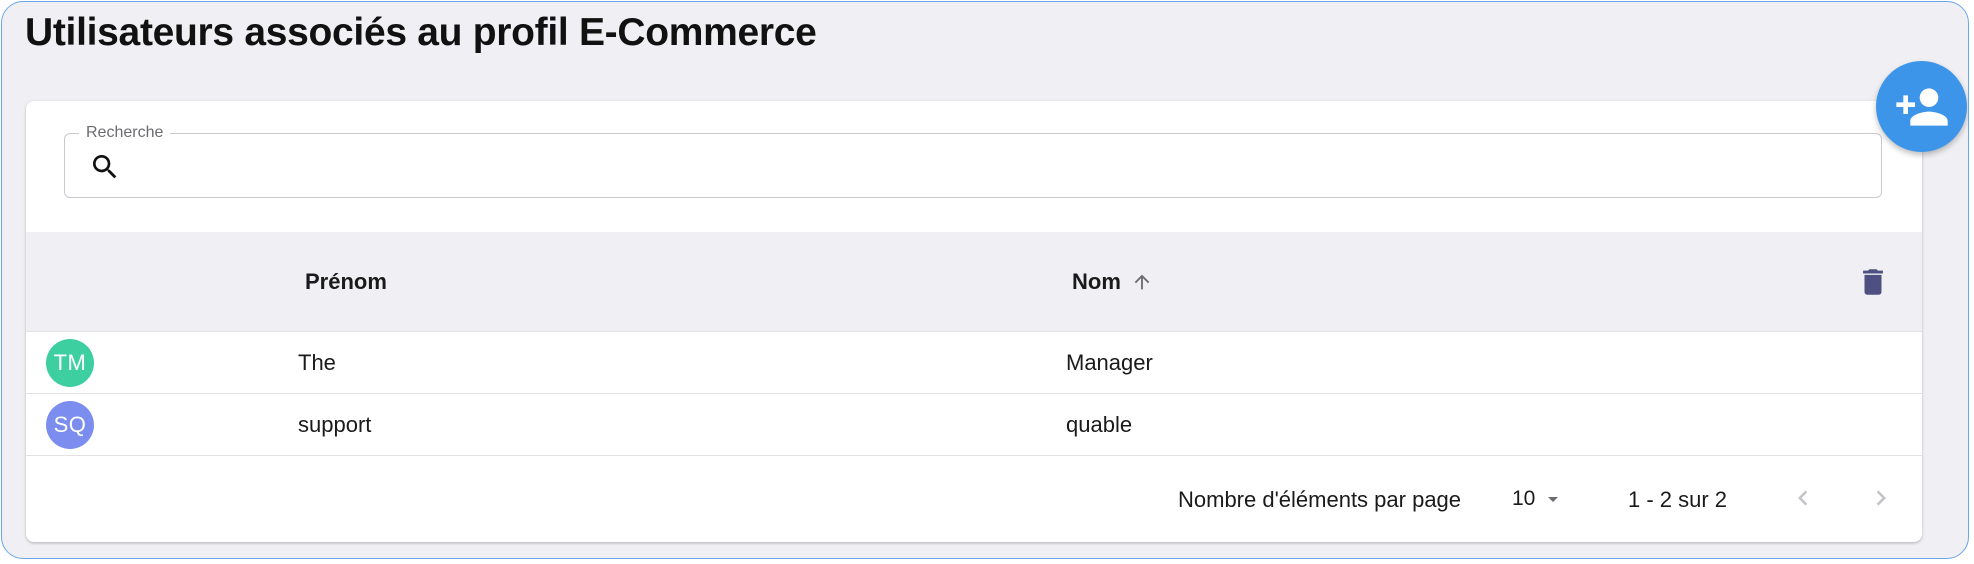 The width and height of the screenshot is (1974, 564). What do you see at coordinates (1096, 281) in the screenshot?
I see `column-header-nom-label: Nom` at bounding box center [1096, 281].